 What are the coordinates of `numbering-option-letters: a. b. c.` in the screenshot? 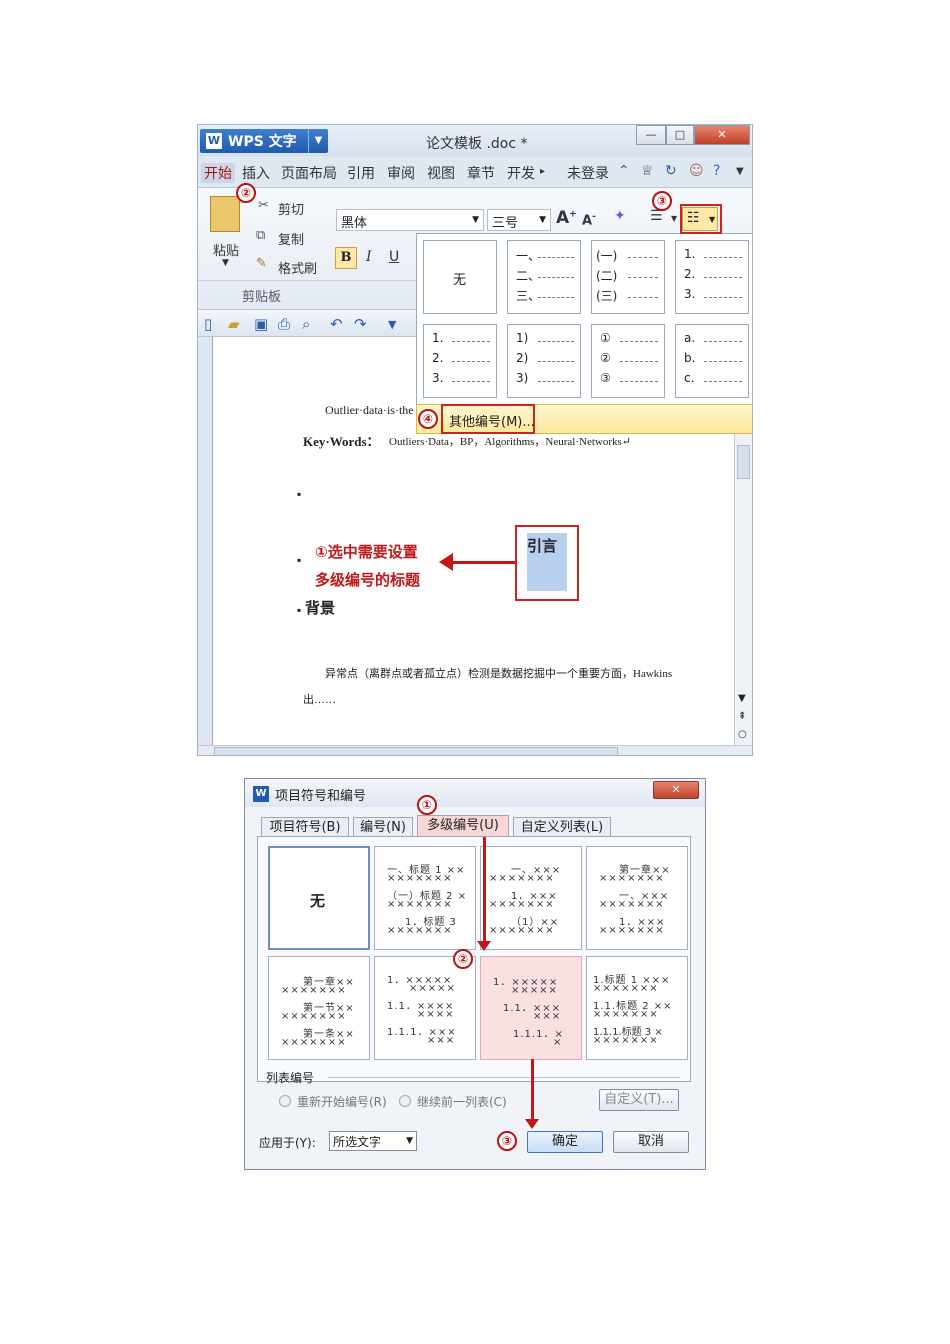 It's located at (712, 361).